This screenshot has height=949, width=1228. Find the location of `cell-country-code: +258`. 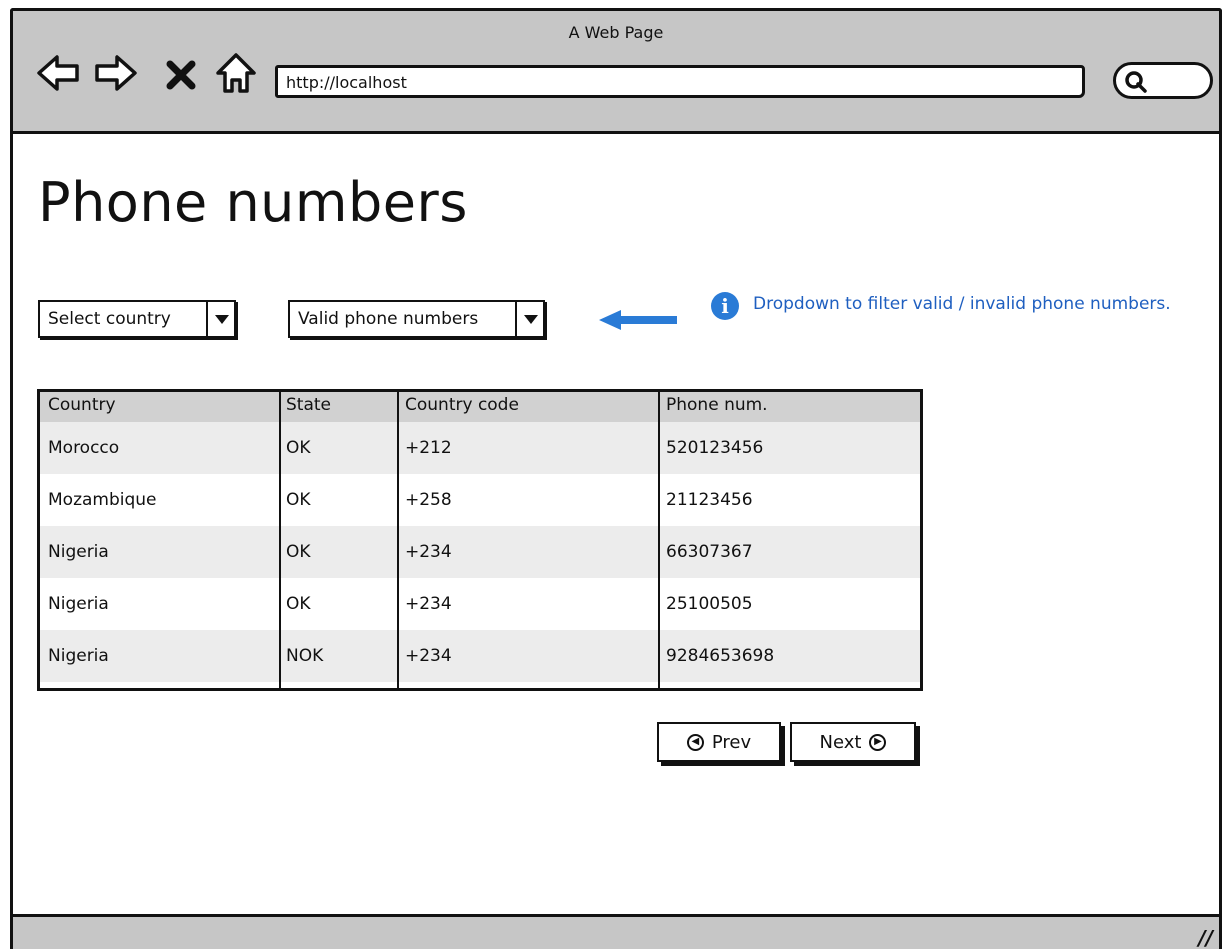

cell-country-code: +258 is located at coordinates (428, 500).